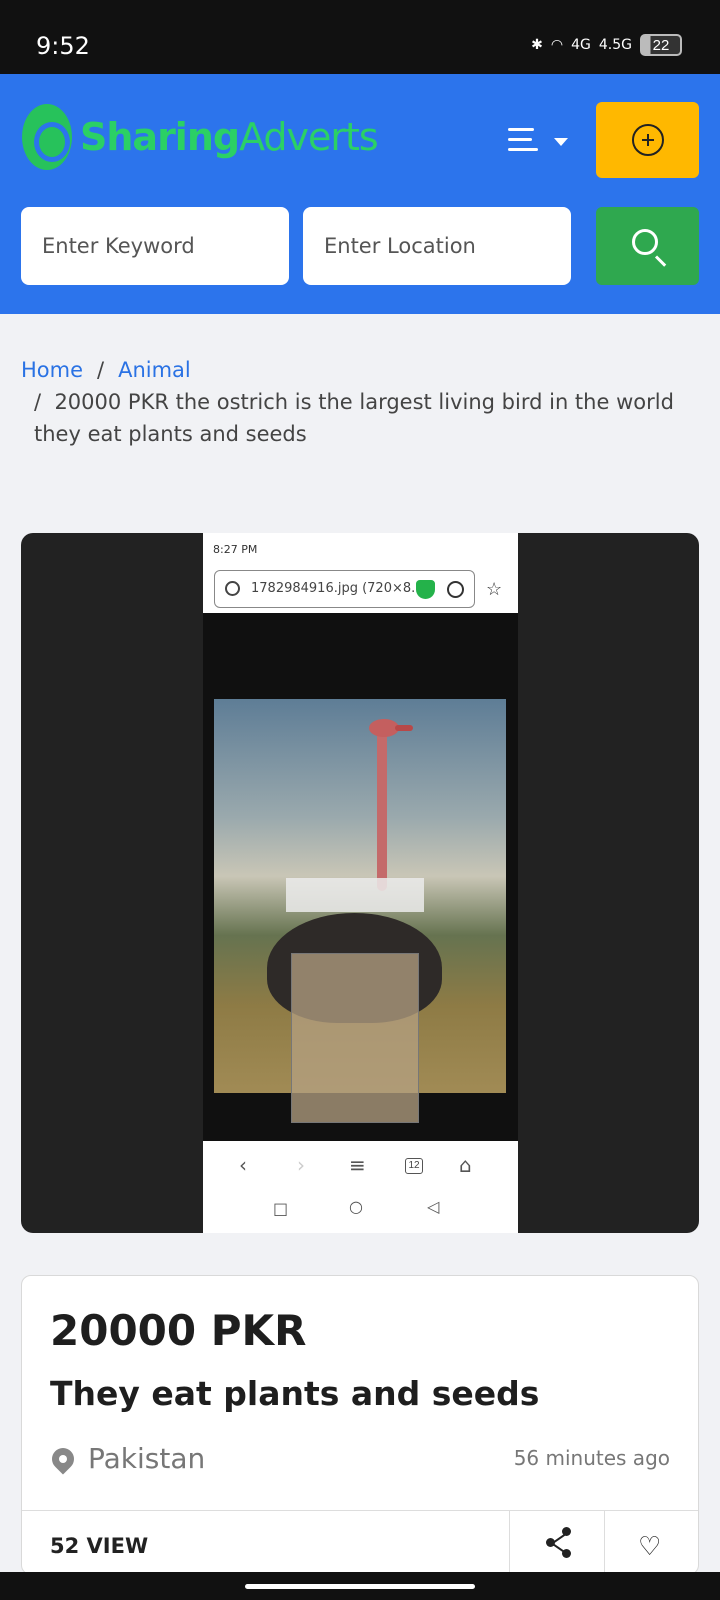 This screenshot has height=1600, width=720. I want to click on home-icon: ⌂, so click(465, 1165).